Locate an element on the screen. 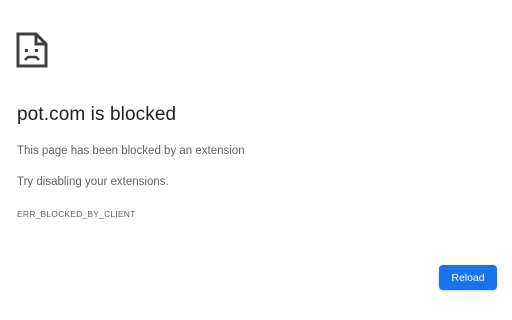 The height and width of the screenshot is (320, 512). suggestion-text: Try disabling your extensions. is located at coordinates (93, 182).